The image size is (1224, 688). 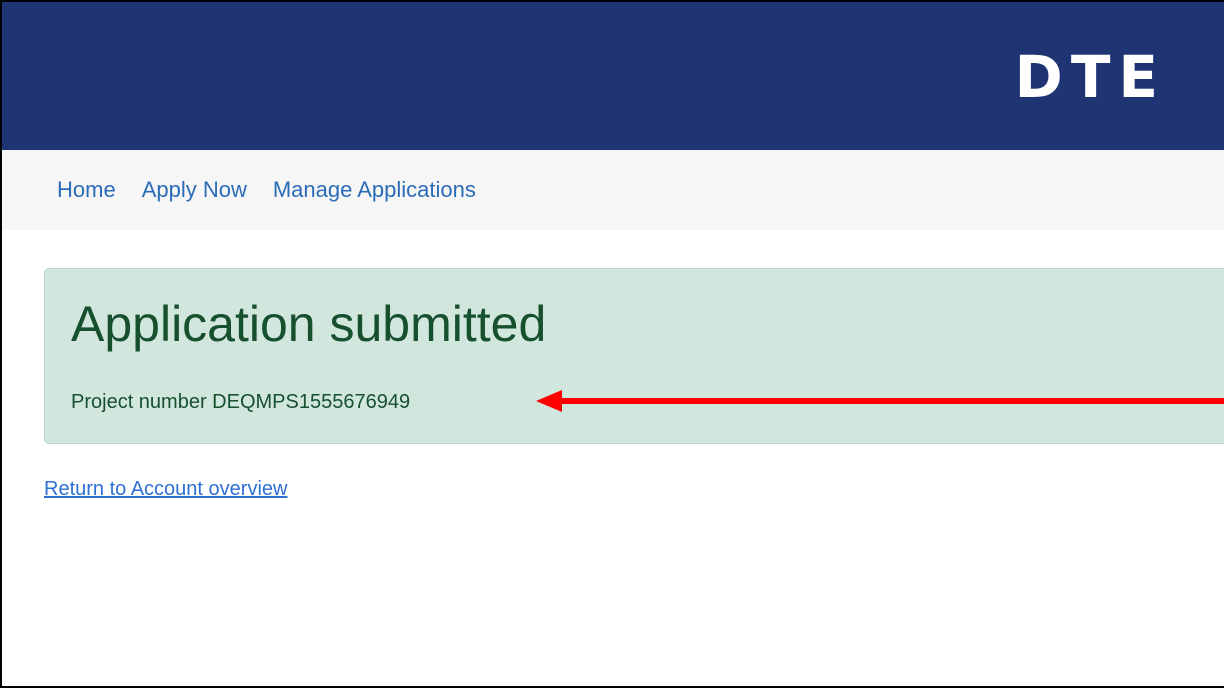 What do you see at coordinates (309, 324) in the screenshot?
I see `alert-title: Application submitted` at bounding box center [309, 324].